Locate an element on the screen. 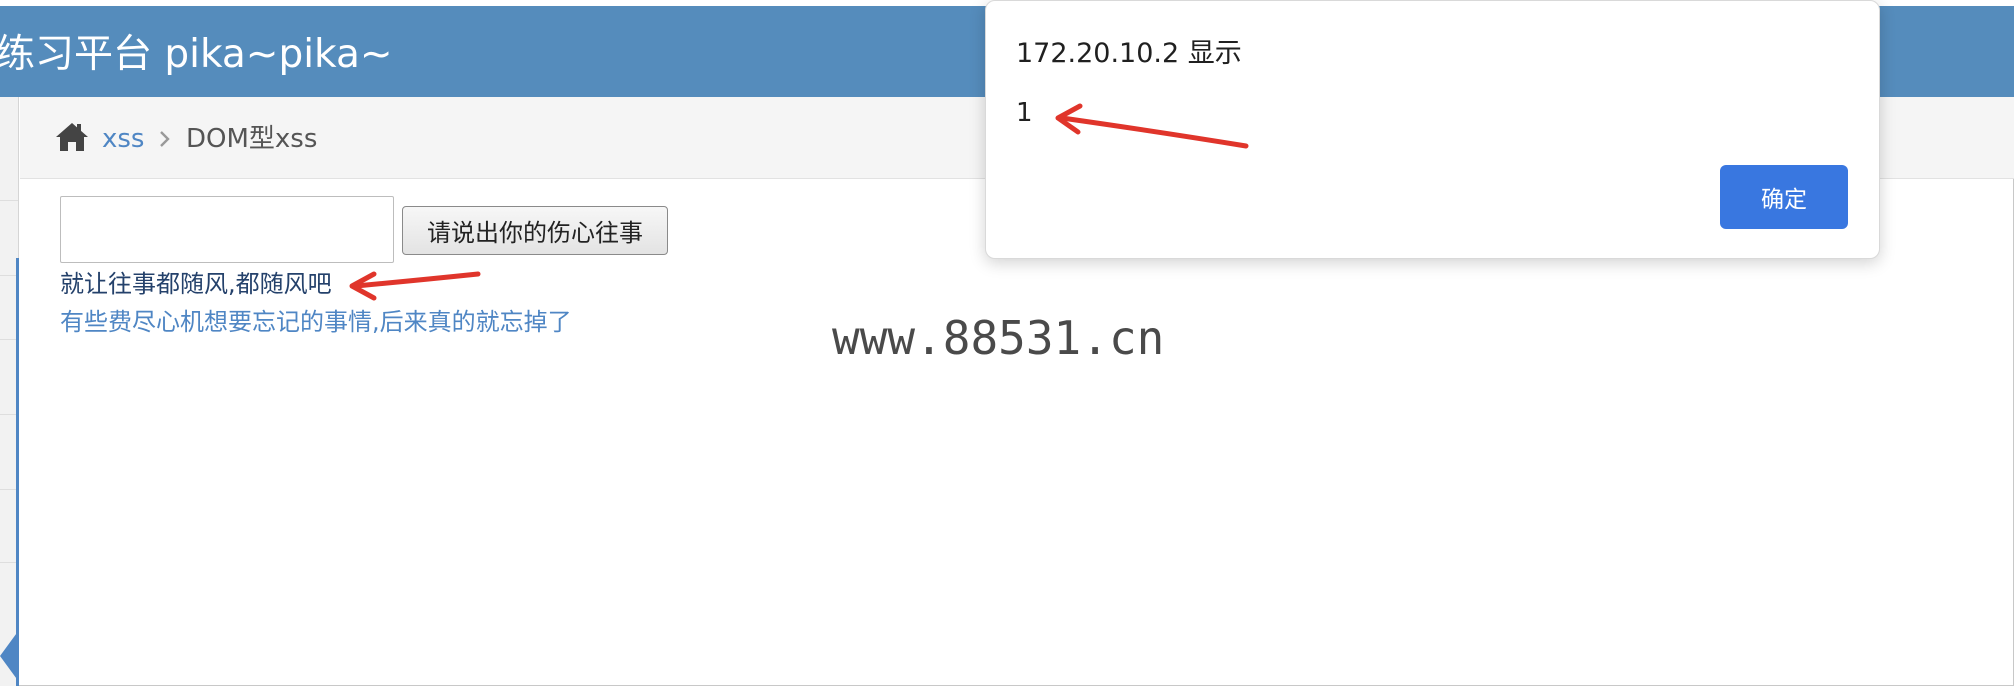 The height and width of the screenshot is (686, 2014). home-icon is located at coordinates (72, 137).